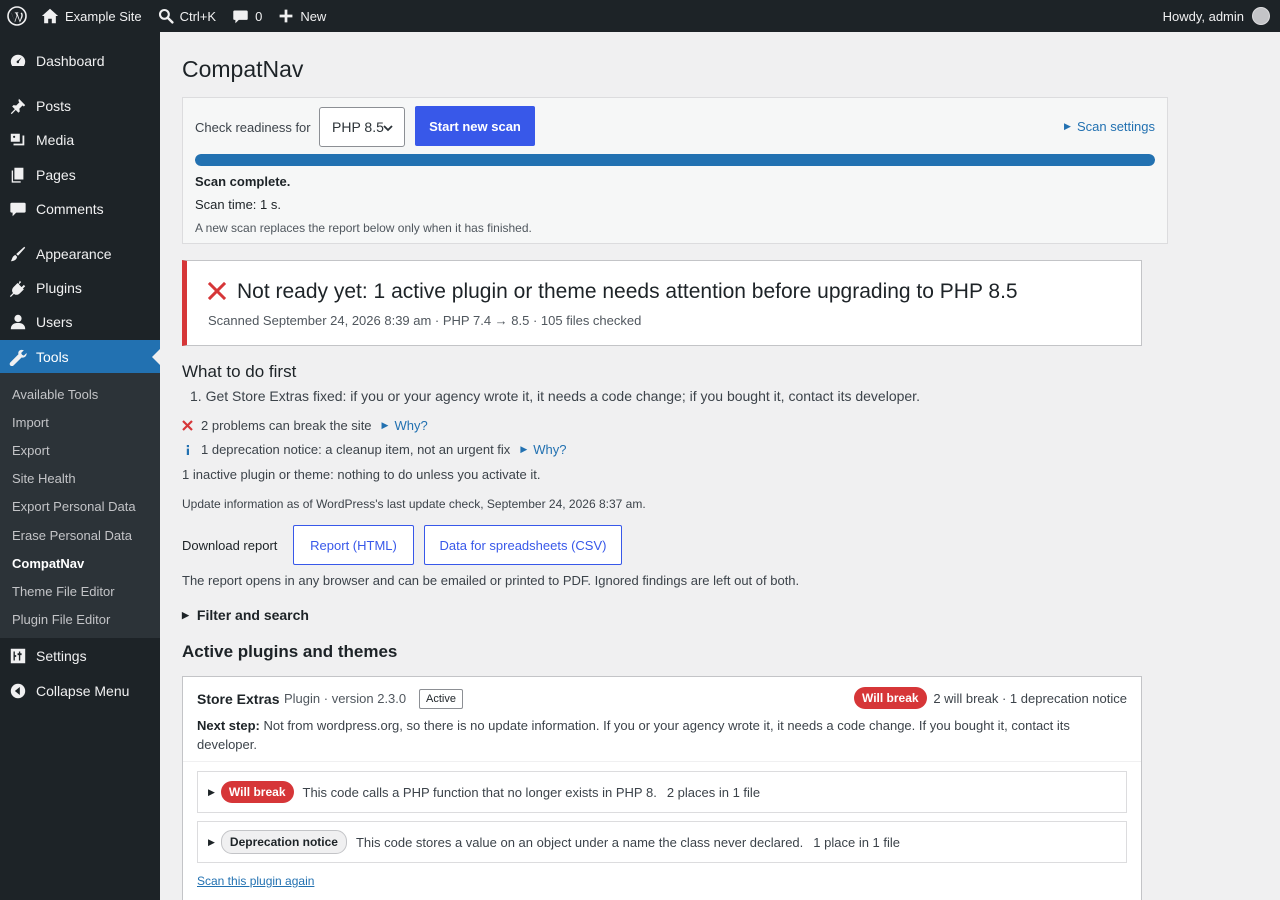 This screenshot has width=1280, height=900. I want to click on php-version-select: PHP 8.5, so click(362, 127).